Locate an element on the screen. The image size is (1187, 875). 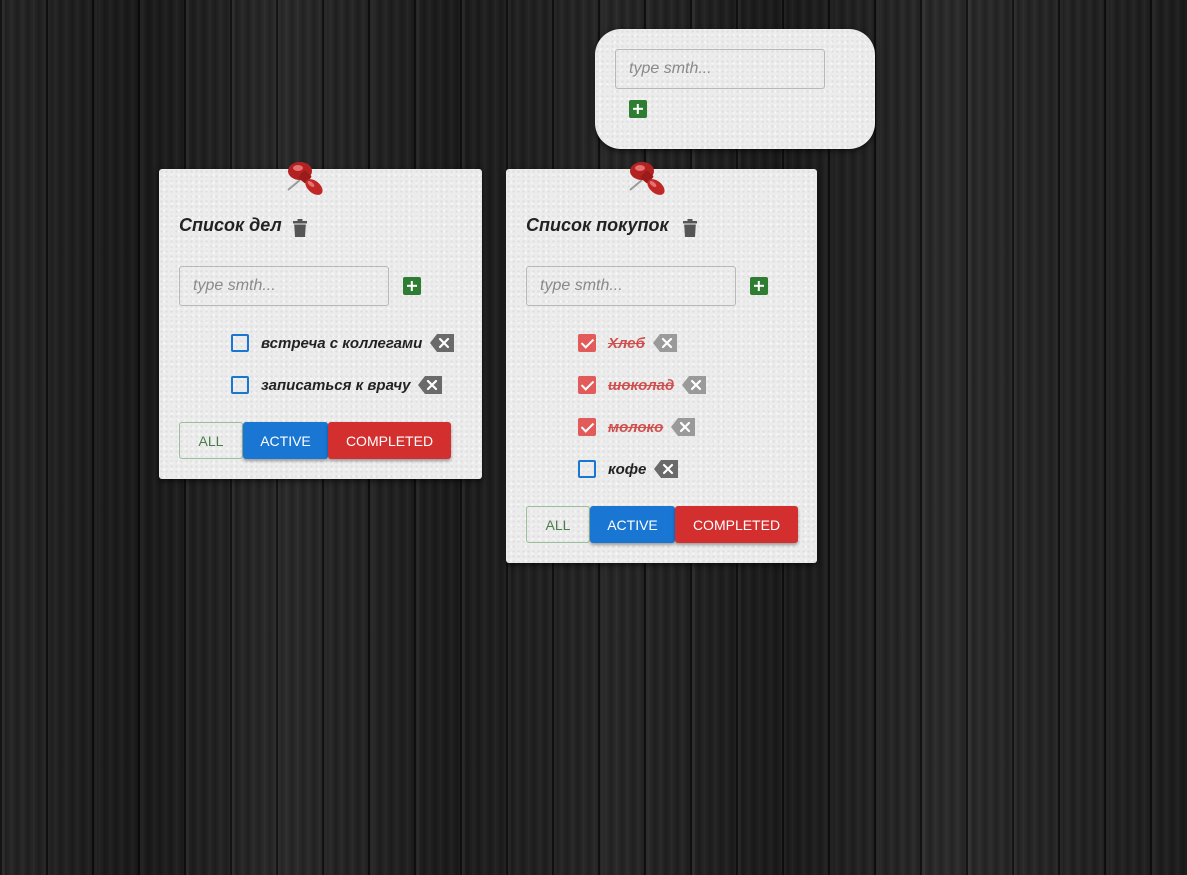
item-label: кофе is located at coordinates (627, 469).